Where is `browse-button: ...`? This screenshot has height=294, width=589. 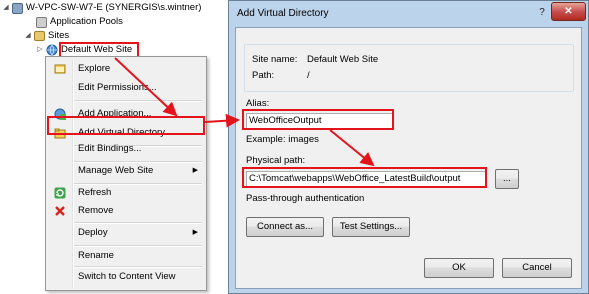 browse-button: ... is located at coordinates (507, 179).